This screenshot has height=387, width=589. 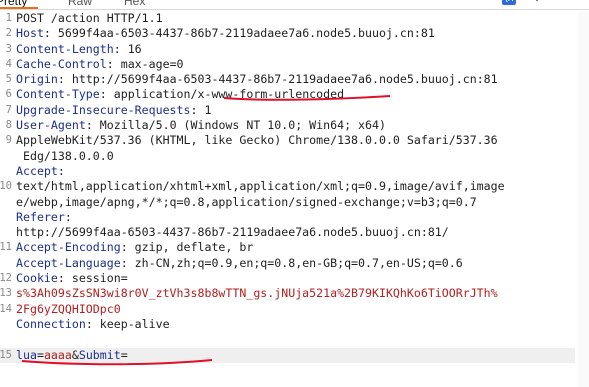 What do you see at coordinates (194, 247) in the screenshot?
I see `header-value: gzip, deflate, br` at bounding box center [194, 247].